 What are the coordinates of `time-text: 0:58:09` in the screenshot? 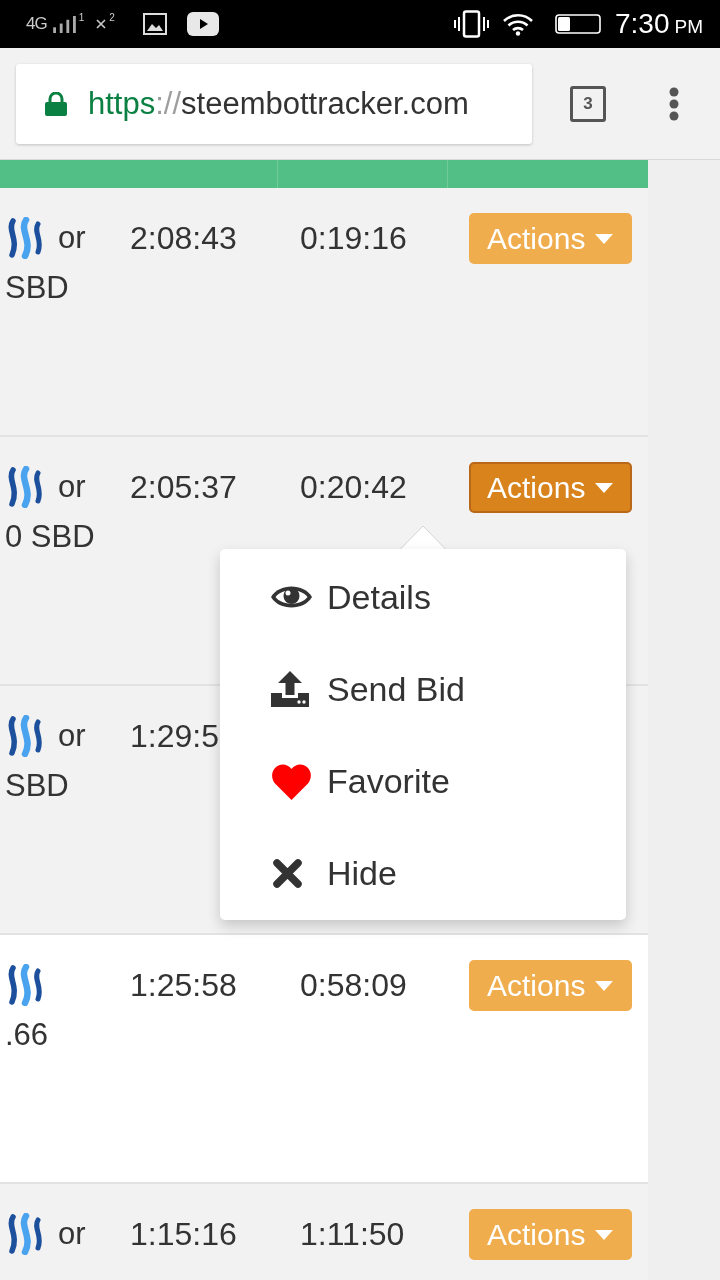 It's located at (353, 985).